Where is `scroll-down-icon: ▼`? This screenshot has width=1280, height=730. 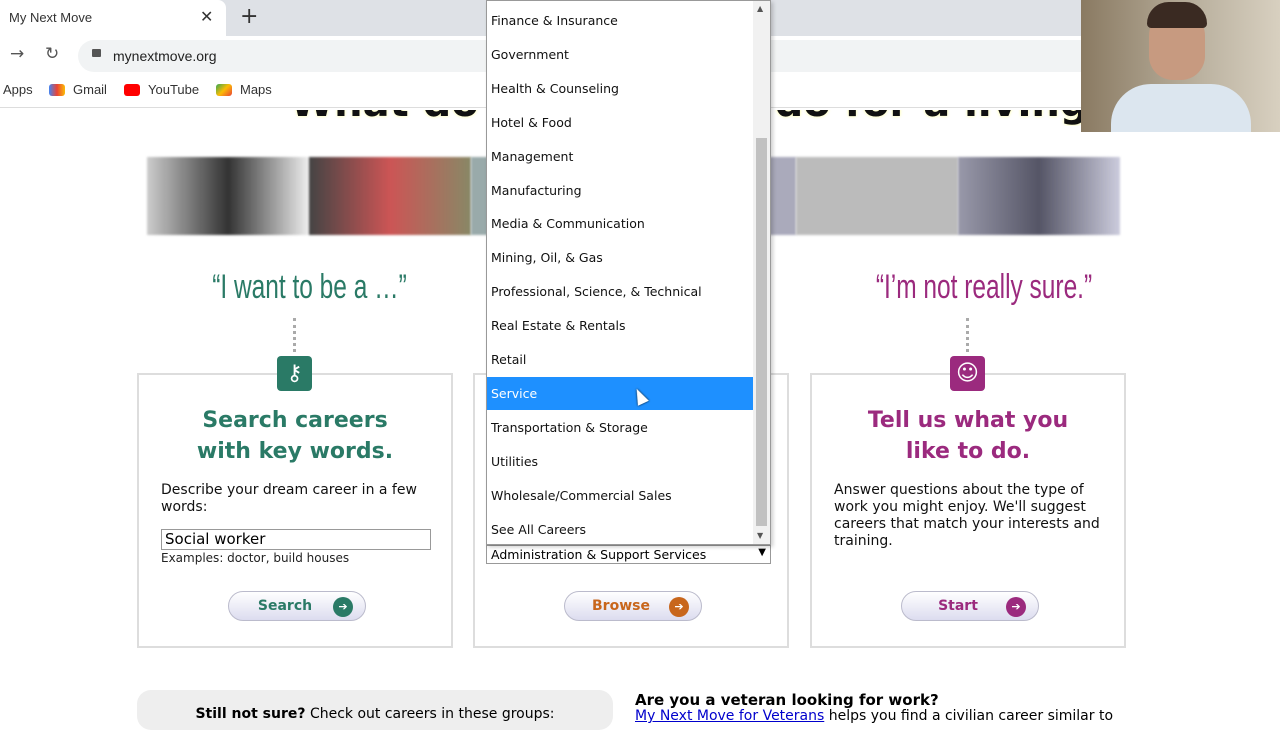
scroll-down-icon: ▼ is located at coordinates (760, 535).